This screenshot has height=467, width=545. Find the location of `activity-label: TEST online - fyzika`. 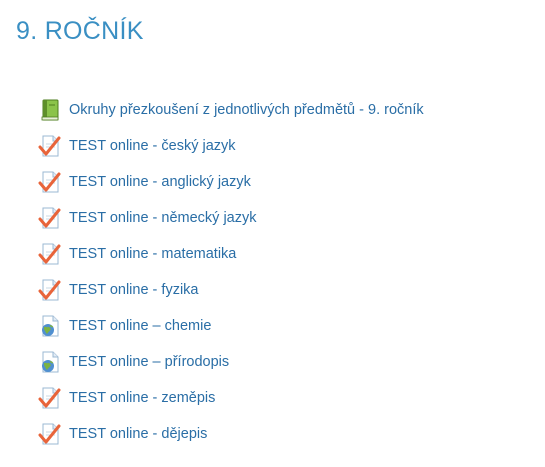

activity-label: TEST online - fyzika is located at coordinates (133, 290).